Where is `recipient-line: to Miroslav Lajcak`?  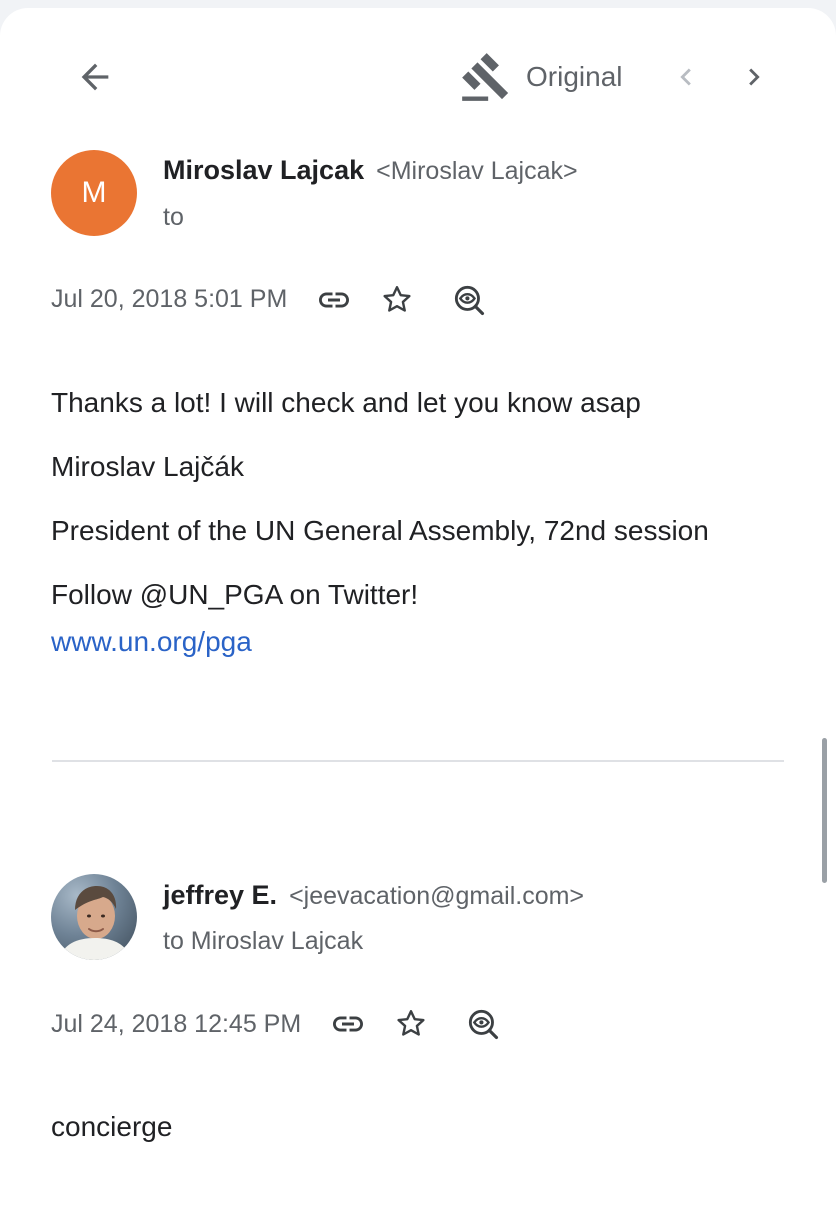
recipient-line: to Miroslav Lajcak is located at coordinates (263, 941).